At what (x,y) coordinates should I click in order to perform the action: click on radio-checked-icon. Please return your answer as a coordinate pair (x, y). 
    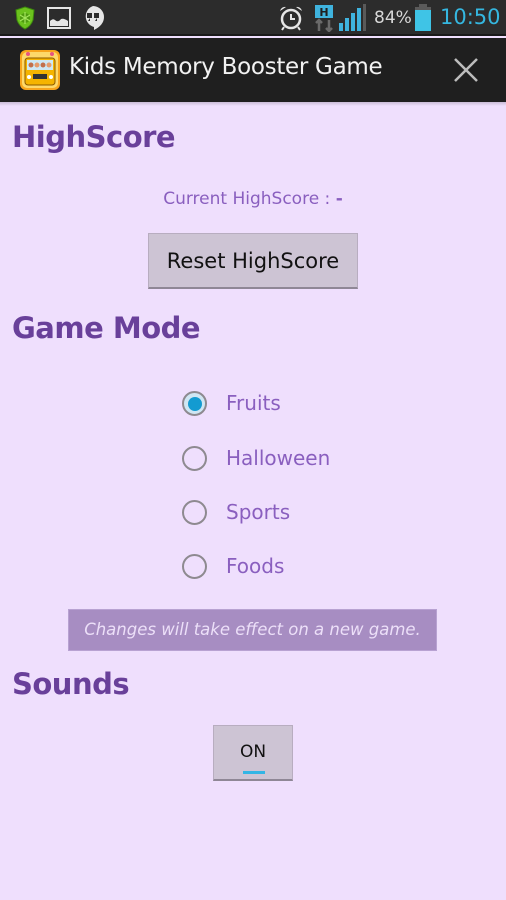
    Looking at the image, I should click on (194, 403).